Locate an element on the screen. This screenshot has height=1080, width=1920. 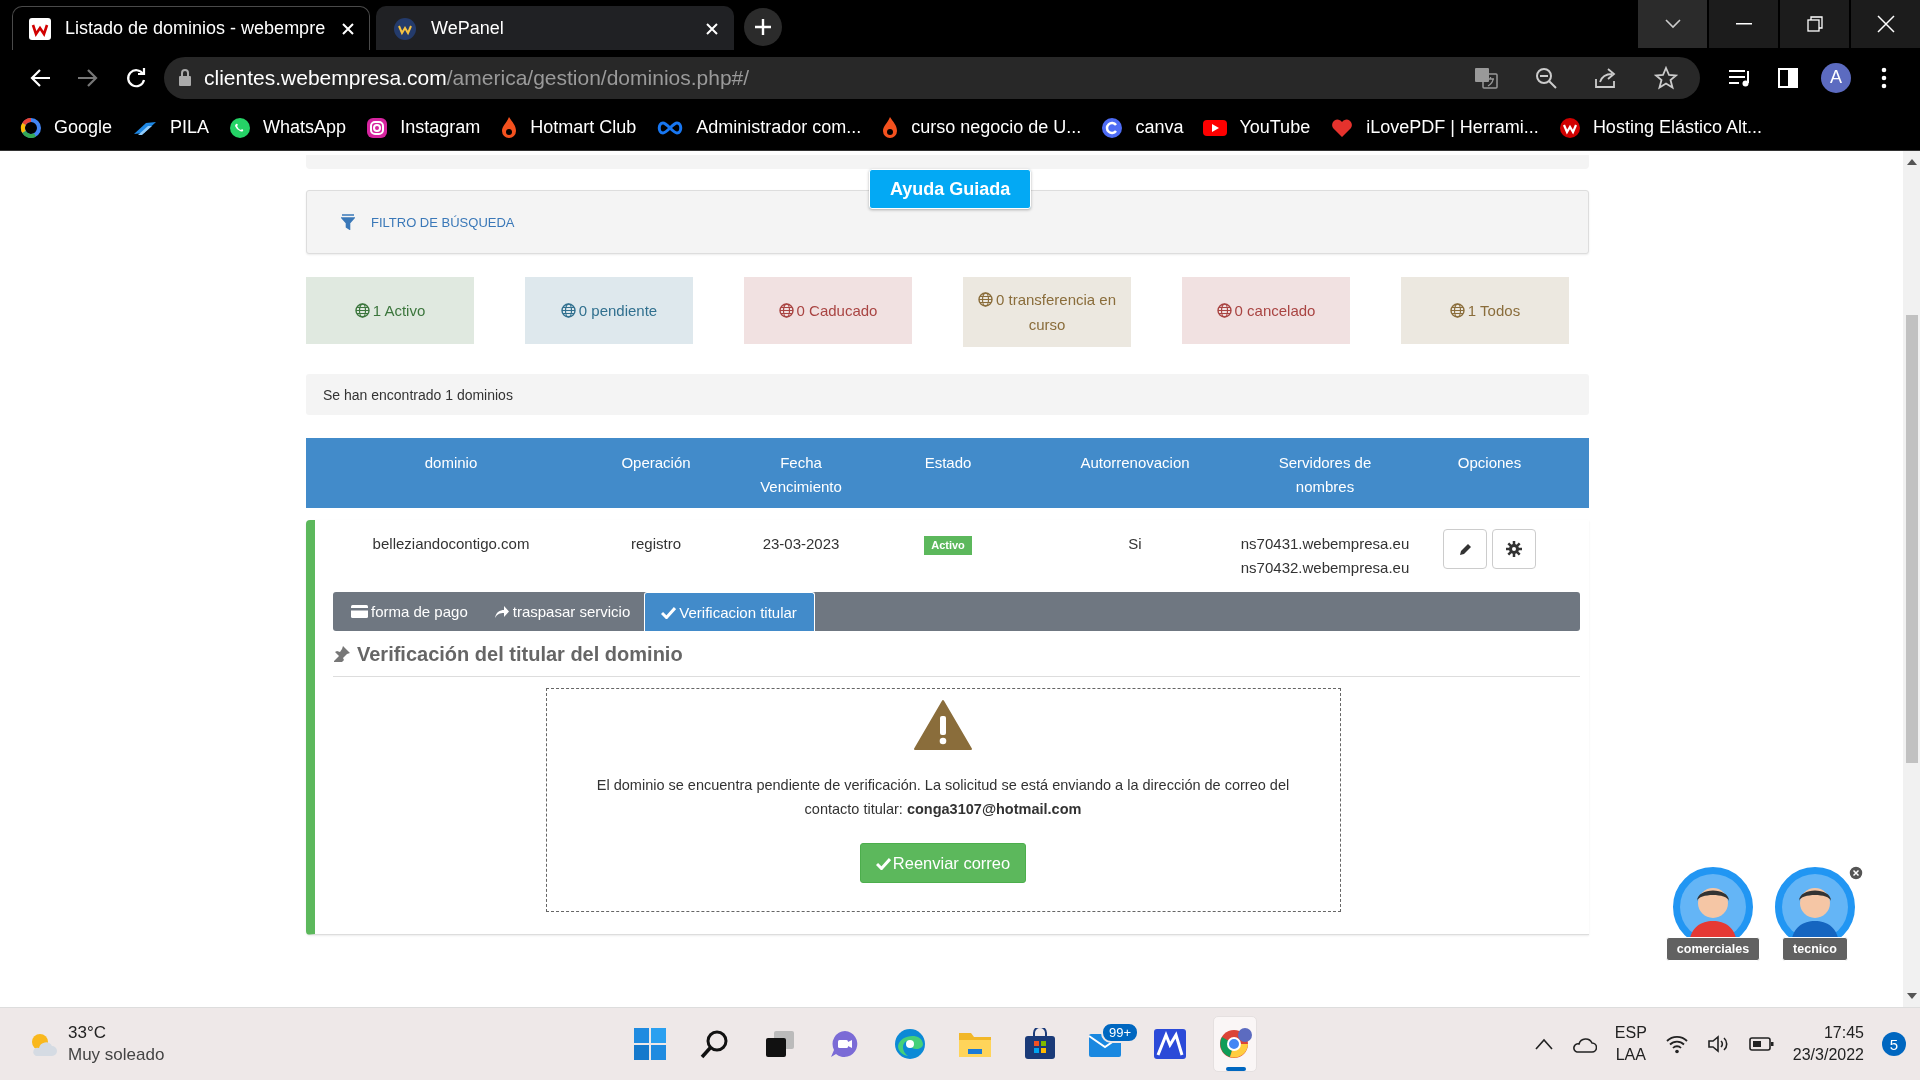
filter-icon is located at coordinates (348, 222).